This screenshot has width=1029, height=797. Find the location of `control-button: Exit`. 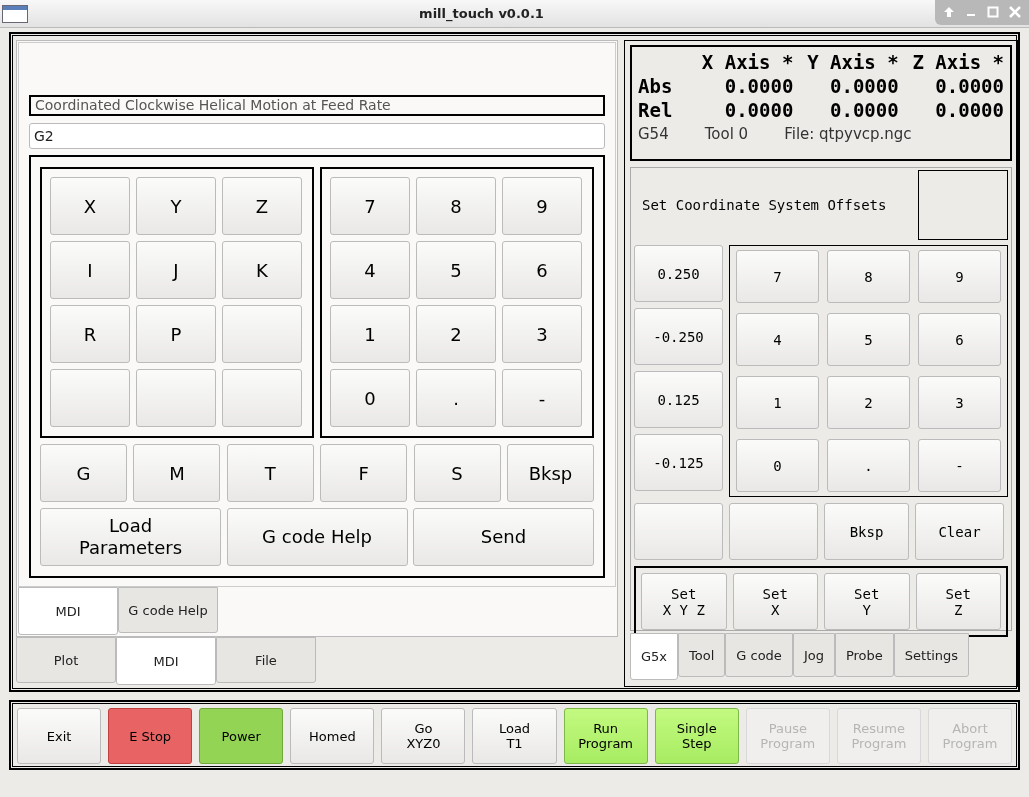

control-button: Exit is located at coordinates (59, 736).